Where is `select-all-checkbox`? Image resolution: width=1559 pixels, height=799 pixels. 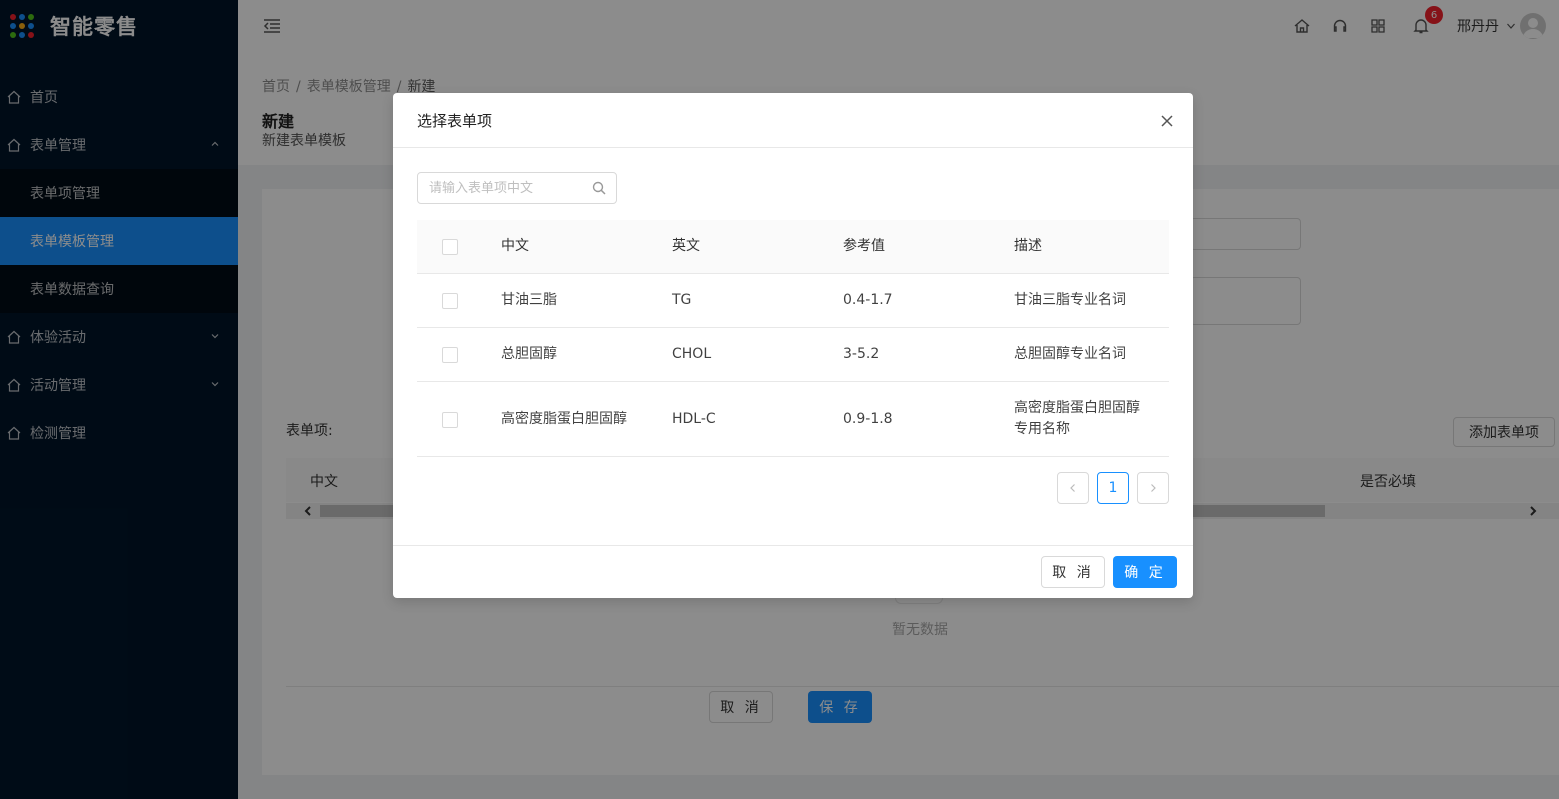
select-all-checkbox is located at coordinates (450, 247).